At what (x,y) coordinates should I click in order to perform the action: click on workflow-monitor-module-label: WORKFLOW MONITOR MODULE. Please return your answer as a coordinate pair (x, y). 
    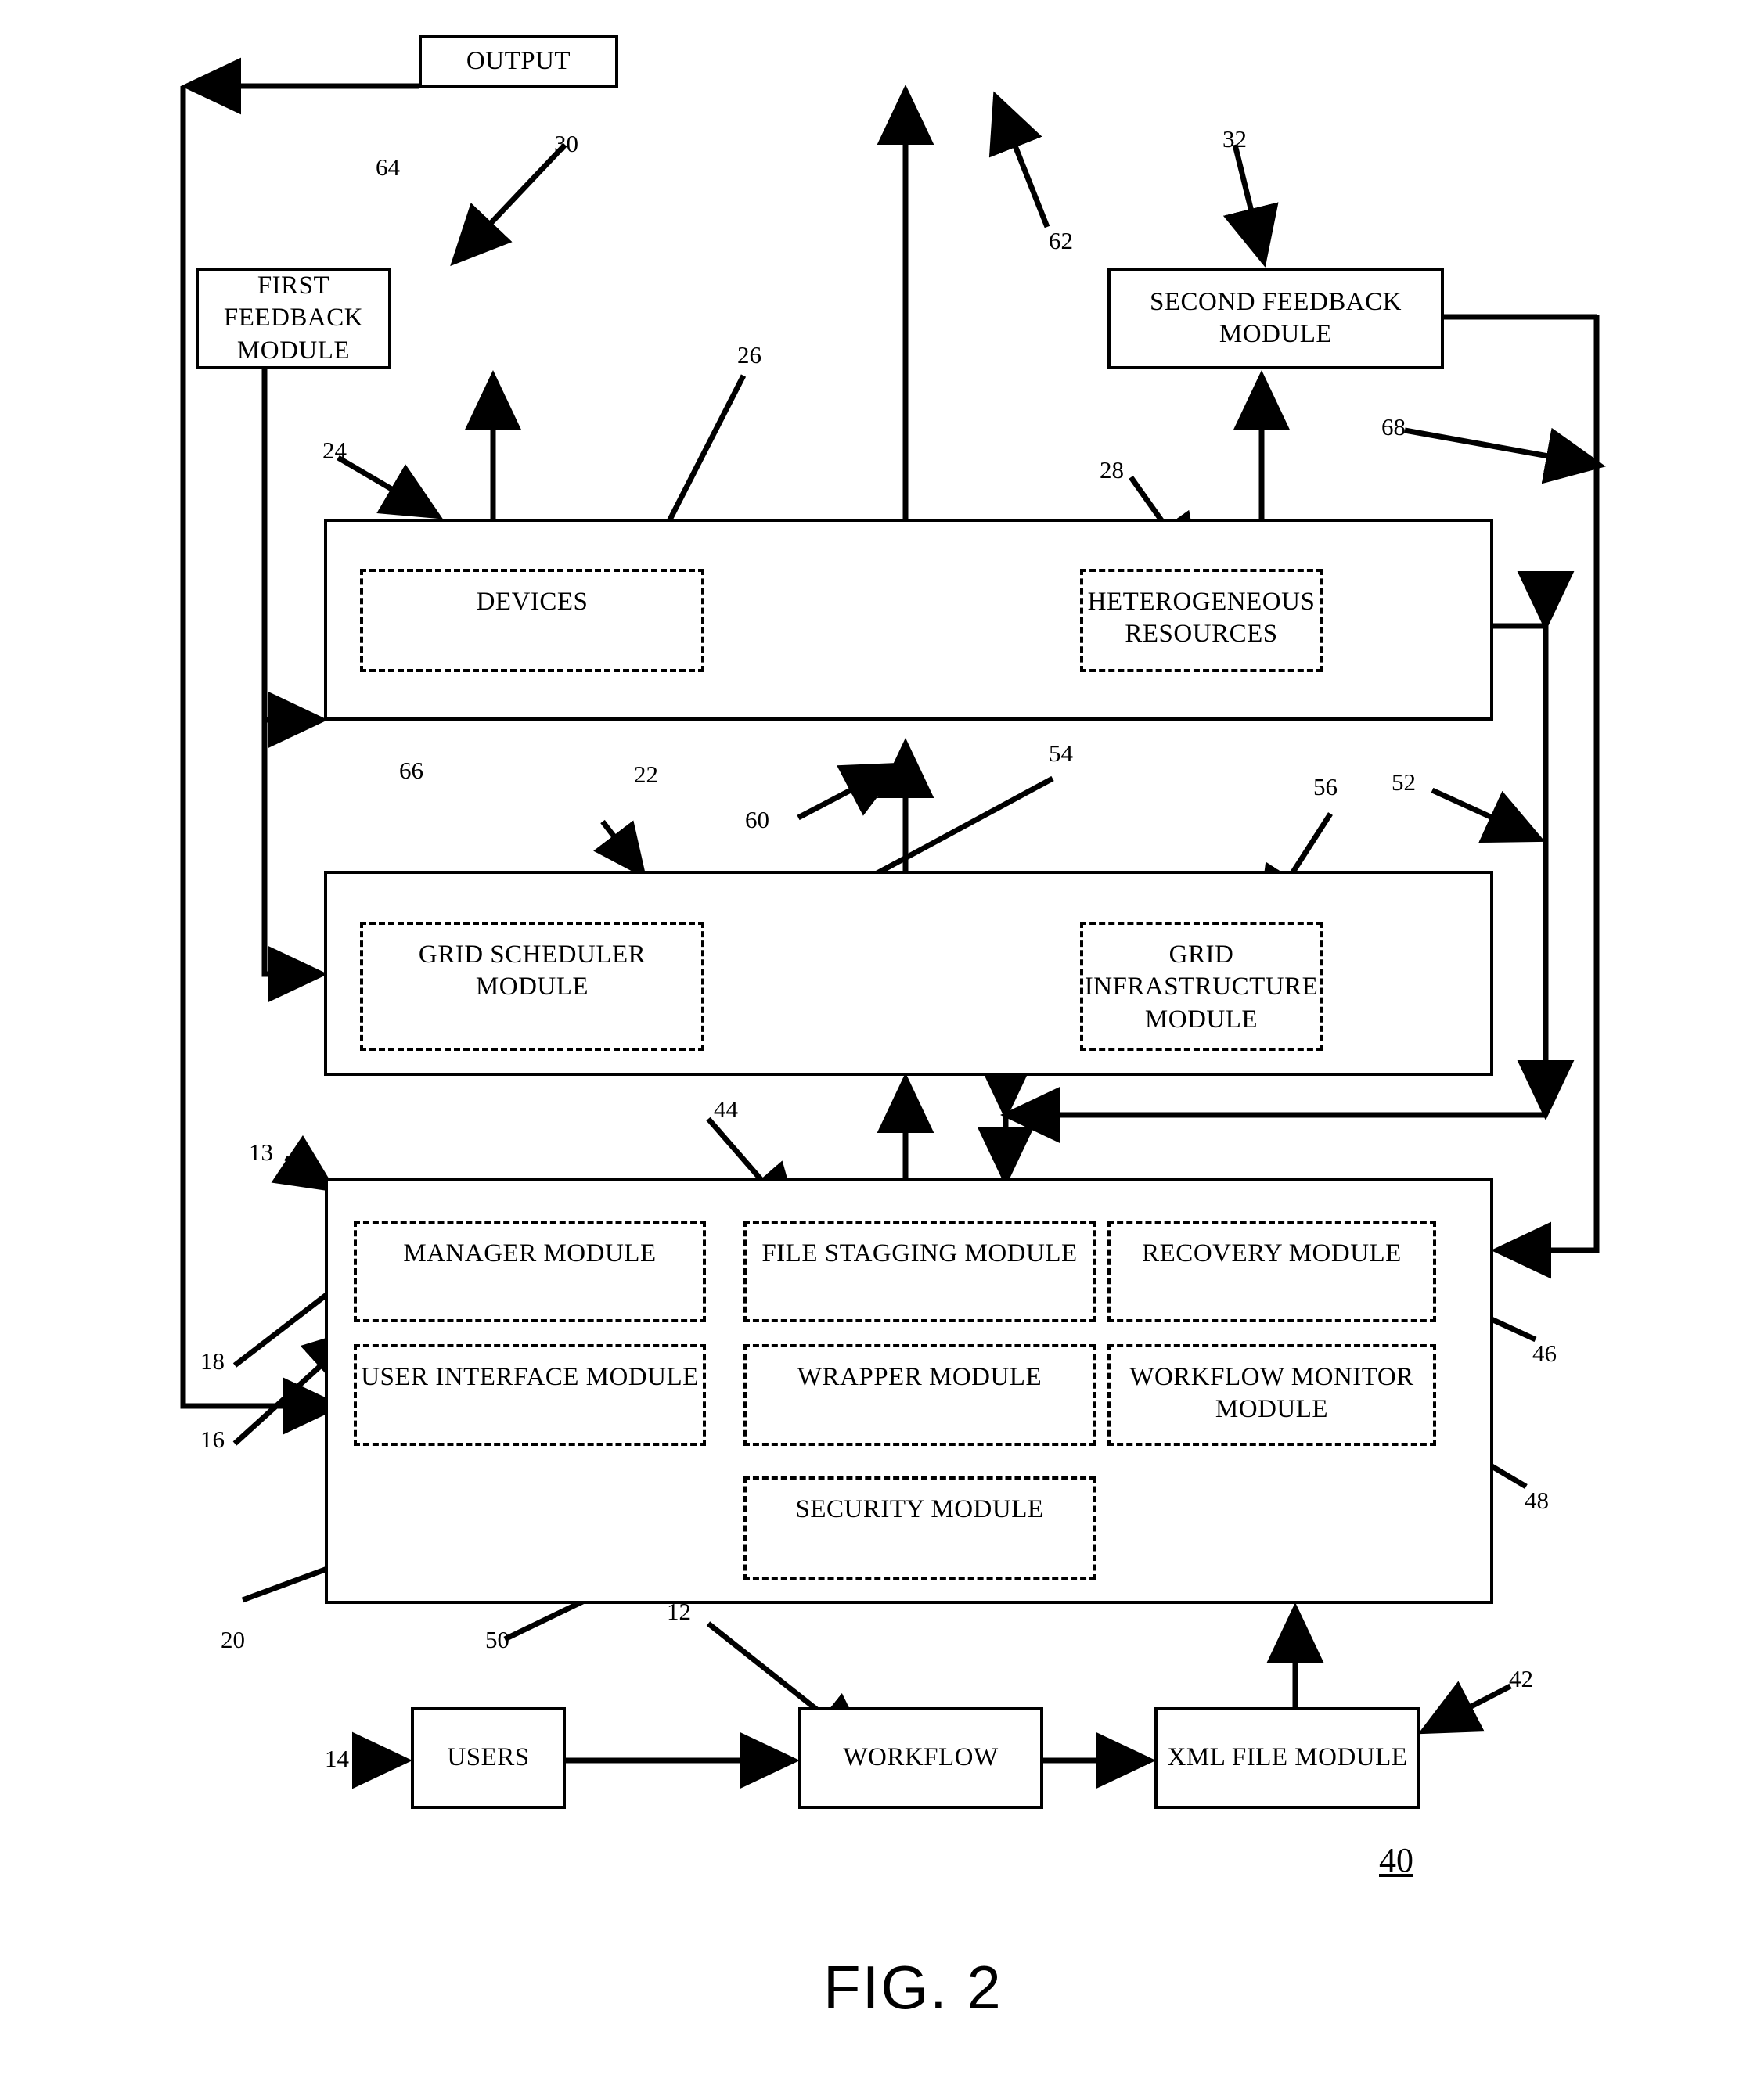
    Looking at the image, I should click on (1271, 1393).